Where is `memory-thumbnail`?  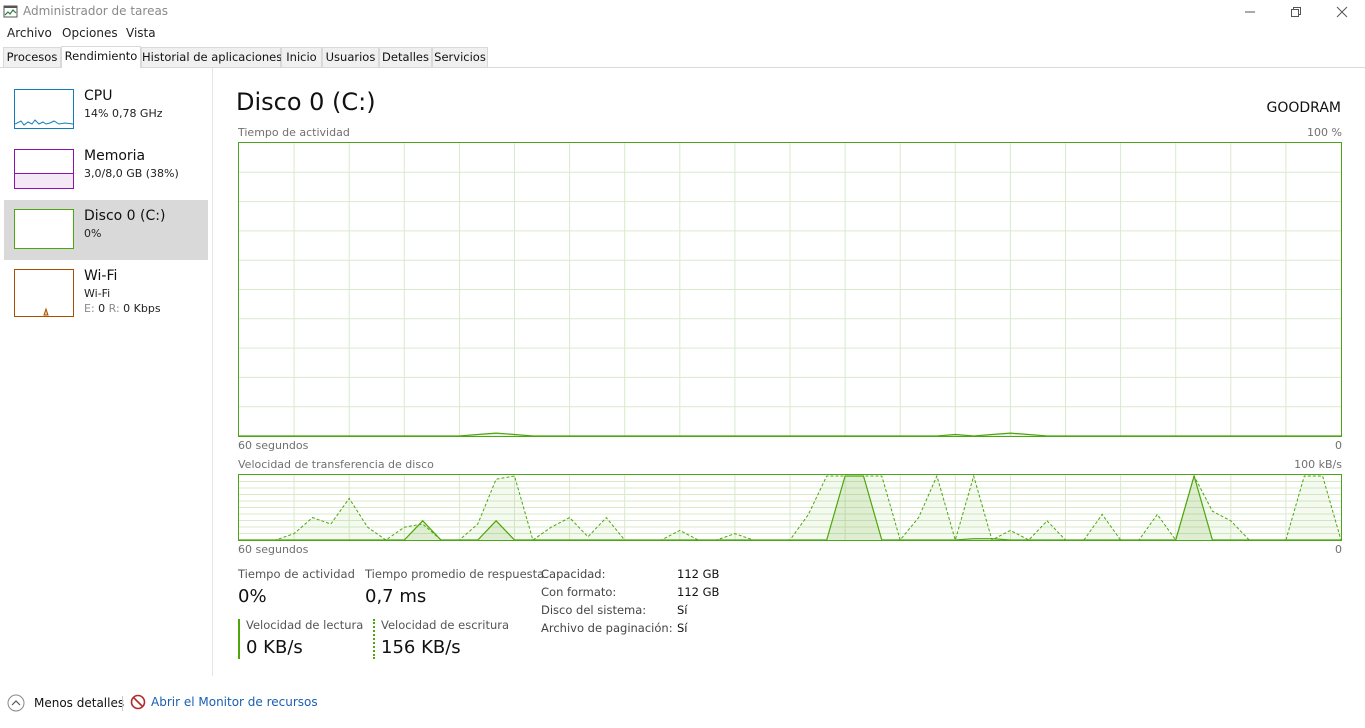 memory-thumbnail is located at coordinates (44, 169).